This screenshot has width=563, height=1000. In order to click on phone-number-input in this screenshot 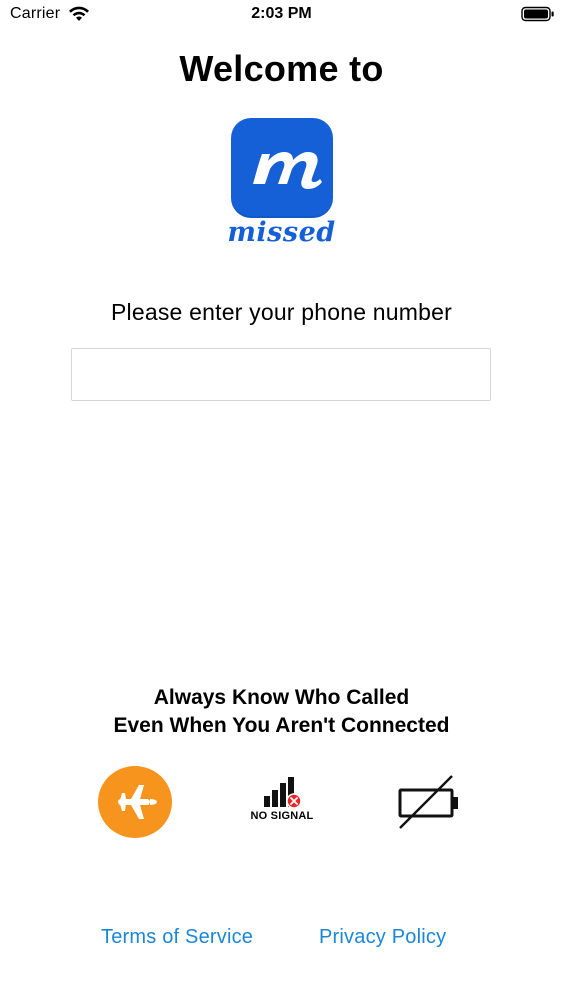, I will do `click(281, 374)`.